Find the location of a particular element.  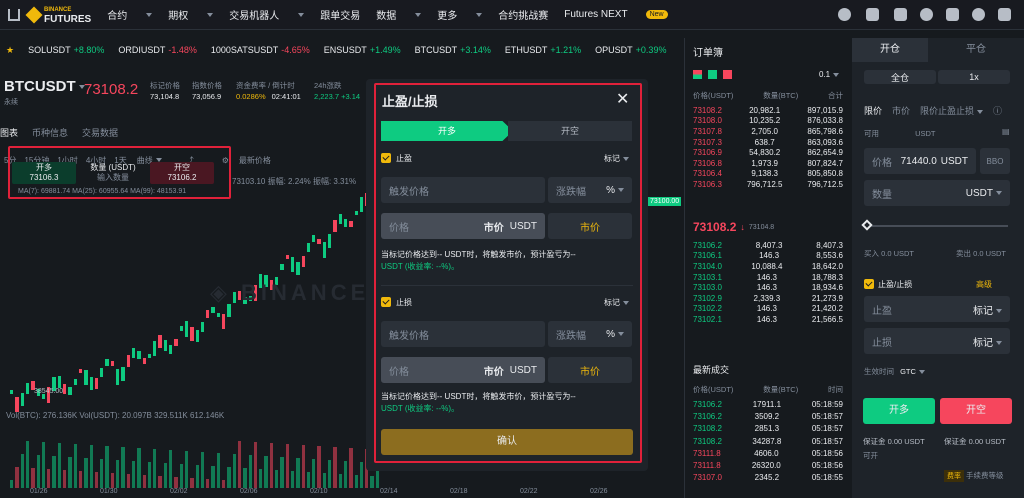

star-icon: ★ is located at coordinates (10, 50).